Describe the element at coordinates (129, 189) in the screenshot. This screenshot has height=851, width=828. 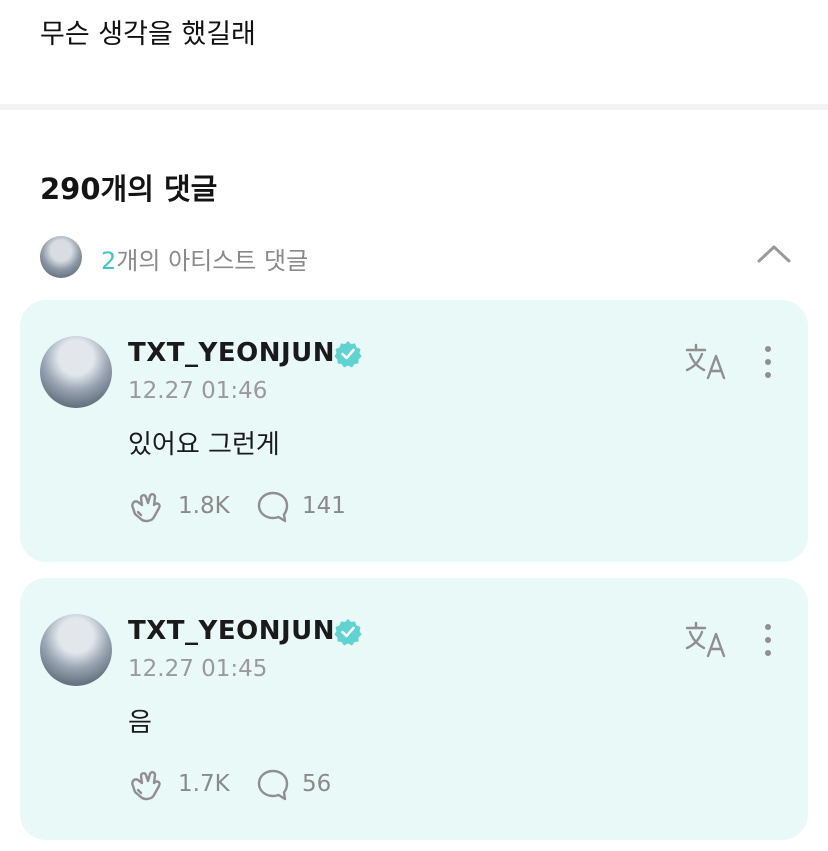
I see `comments-count-title: 290개의 댓글` at that location.